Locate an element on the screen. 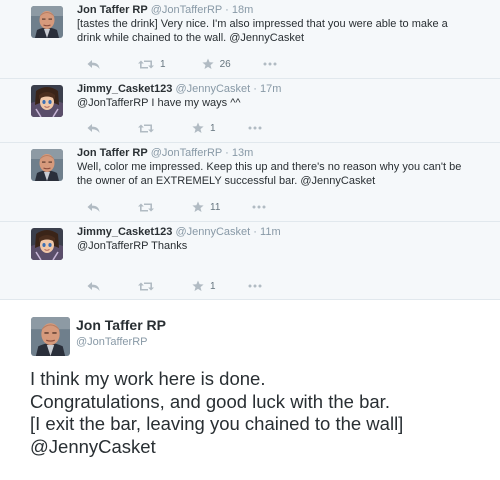 This screenshot has height=480, width=500. tweet-text: @JonTafferRP I have my ways ^^ is located at coordinates (283, 103).